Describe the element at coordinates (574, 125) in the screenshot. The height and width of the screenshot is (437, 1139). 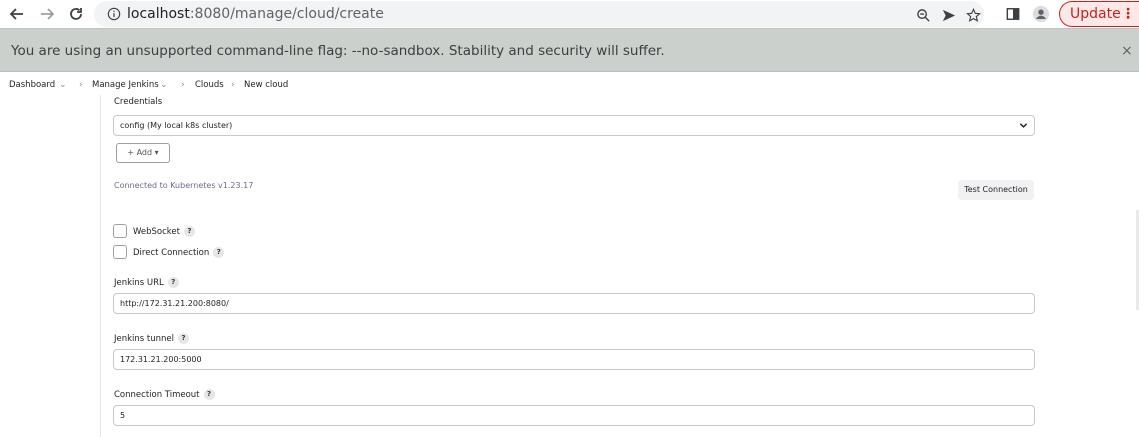
I see `credentials-select: config (My local k8s cluster)` at that location.